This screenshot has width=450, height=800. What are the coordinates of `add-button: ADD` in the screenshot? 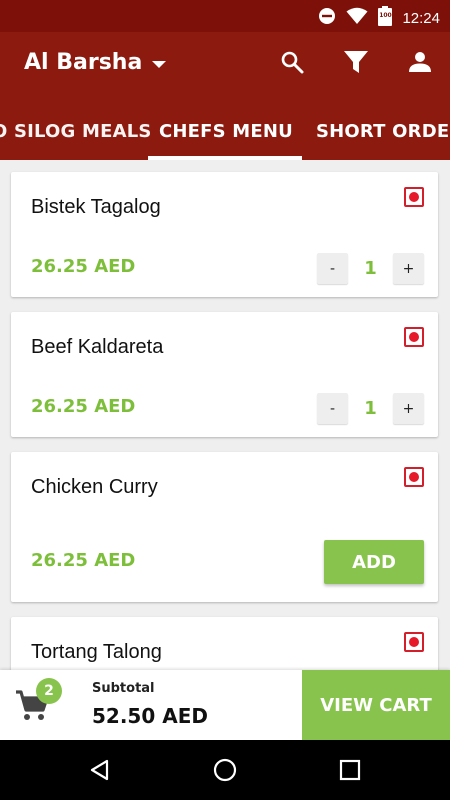 It's located at (374, 562).